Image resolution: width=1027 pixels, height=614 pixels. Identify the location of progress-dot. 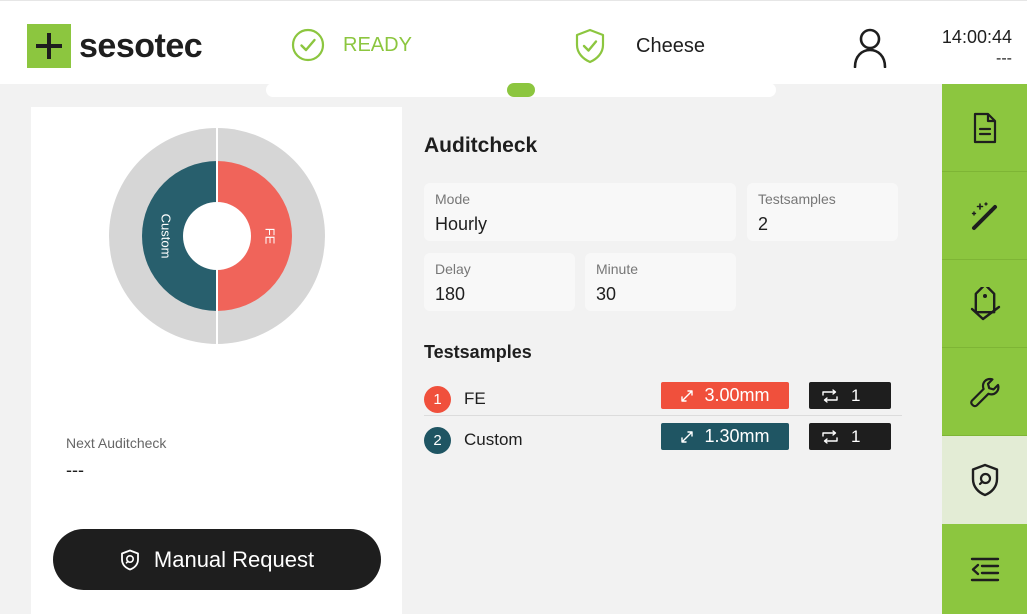
(521, 90).